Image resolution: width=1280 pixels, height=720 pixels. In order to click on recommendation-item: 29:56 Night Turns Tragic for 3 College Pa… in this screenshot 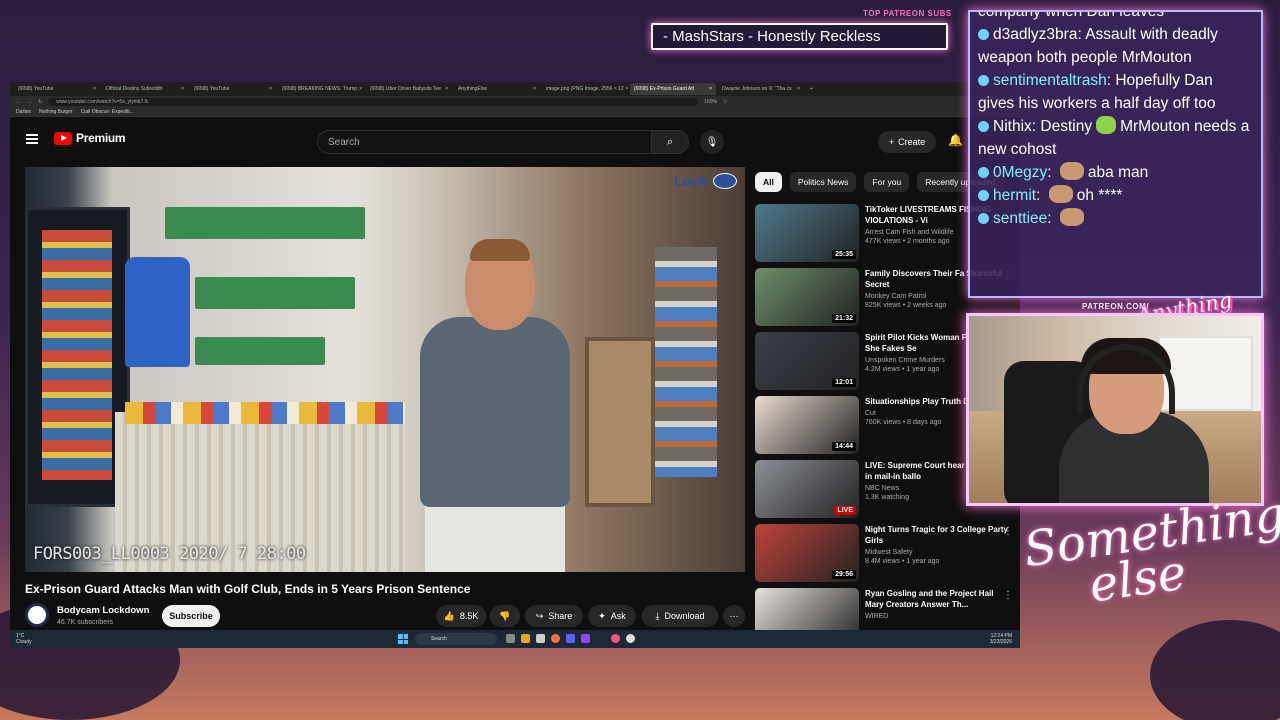, I will do `click(885, 556)`.